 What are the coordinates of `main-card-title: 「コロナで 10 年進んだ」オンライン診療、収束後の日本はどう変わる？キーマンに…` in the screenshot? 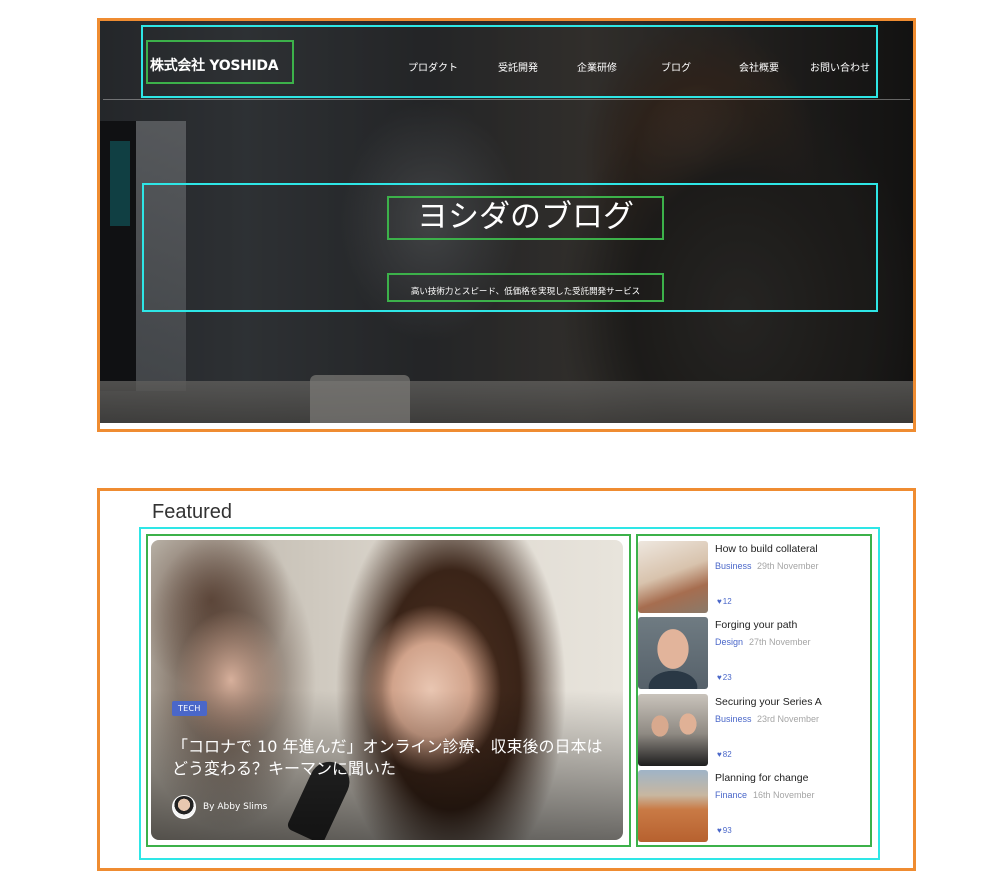 It's located at (392, 758).